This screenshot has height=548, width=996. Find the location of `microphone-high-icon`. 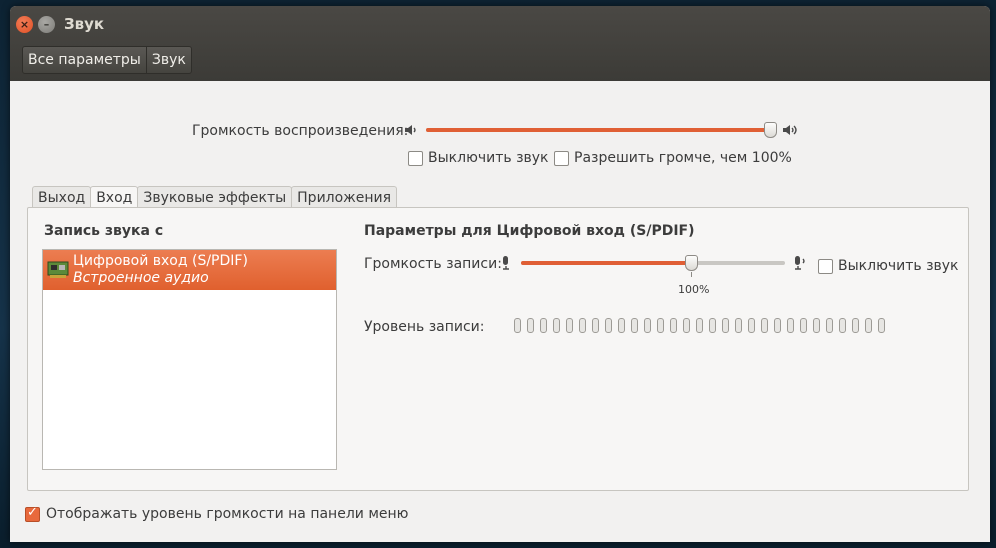

microphone-high-icon is located at coordinates (800, 263).